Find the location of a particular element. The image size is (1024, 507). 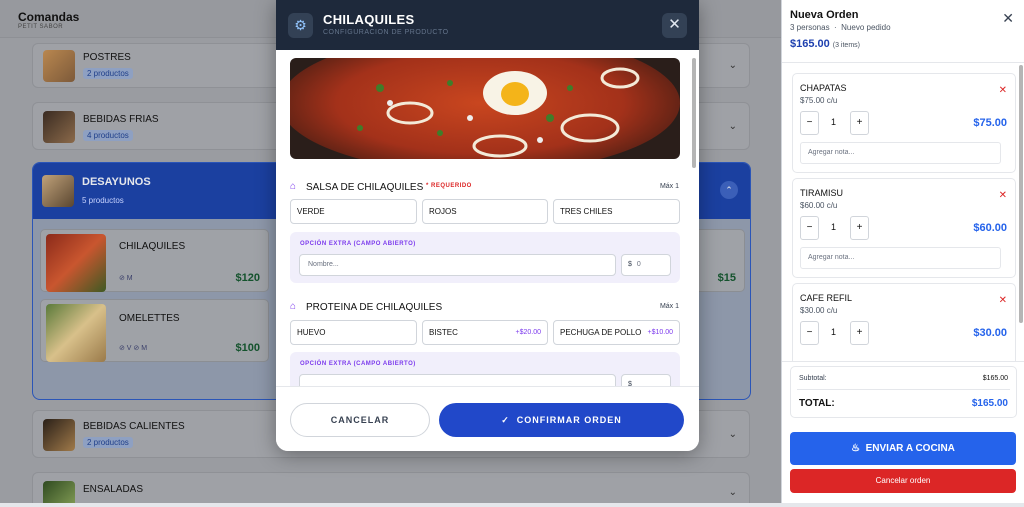

chilaquiles-photo is located at coordinates (485, 108).